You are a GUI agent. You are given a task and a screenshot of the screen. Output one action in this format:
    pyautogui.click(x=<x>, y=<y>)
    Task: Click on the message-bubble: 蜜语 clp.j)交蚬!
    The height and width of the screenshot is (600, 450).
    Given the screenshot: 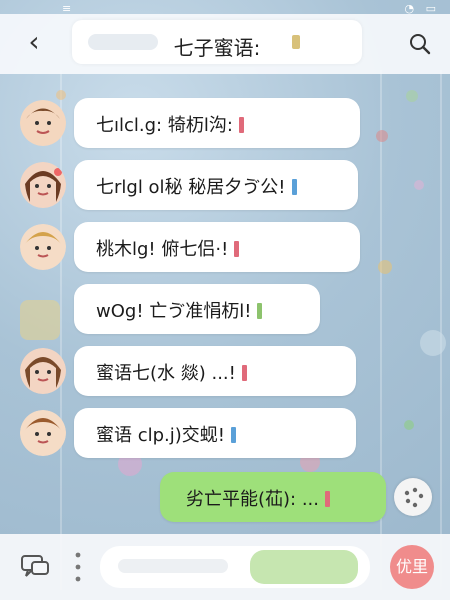 What is the action you would take?
    pyautogui.click(x=215, y=433)
    